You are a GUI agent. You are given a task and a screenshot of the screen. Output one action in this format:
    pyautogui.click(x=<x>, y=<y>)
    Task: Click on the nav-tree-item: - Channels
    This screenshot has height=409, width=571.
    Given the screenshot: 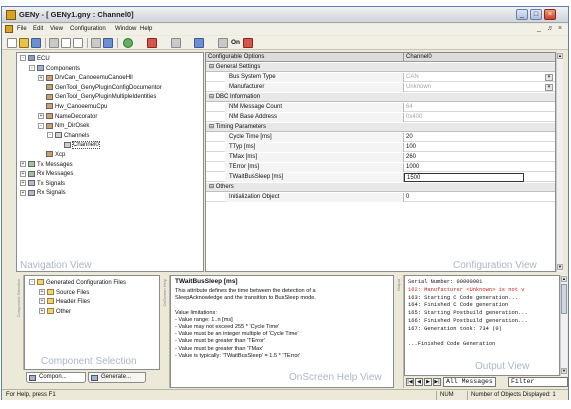 What is the action you would take?
    pyautogui.click(x=68, y=136)
    